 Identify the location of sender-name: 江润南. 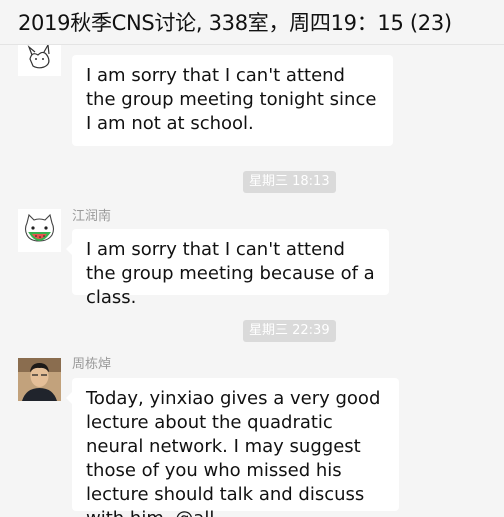
(92, 216).